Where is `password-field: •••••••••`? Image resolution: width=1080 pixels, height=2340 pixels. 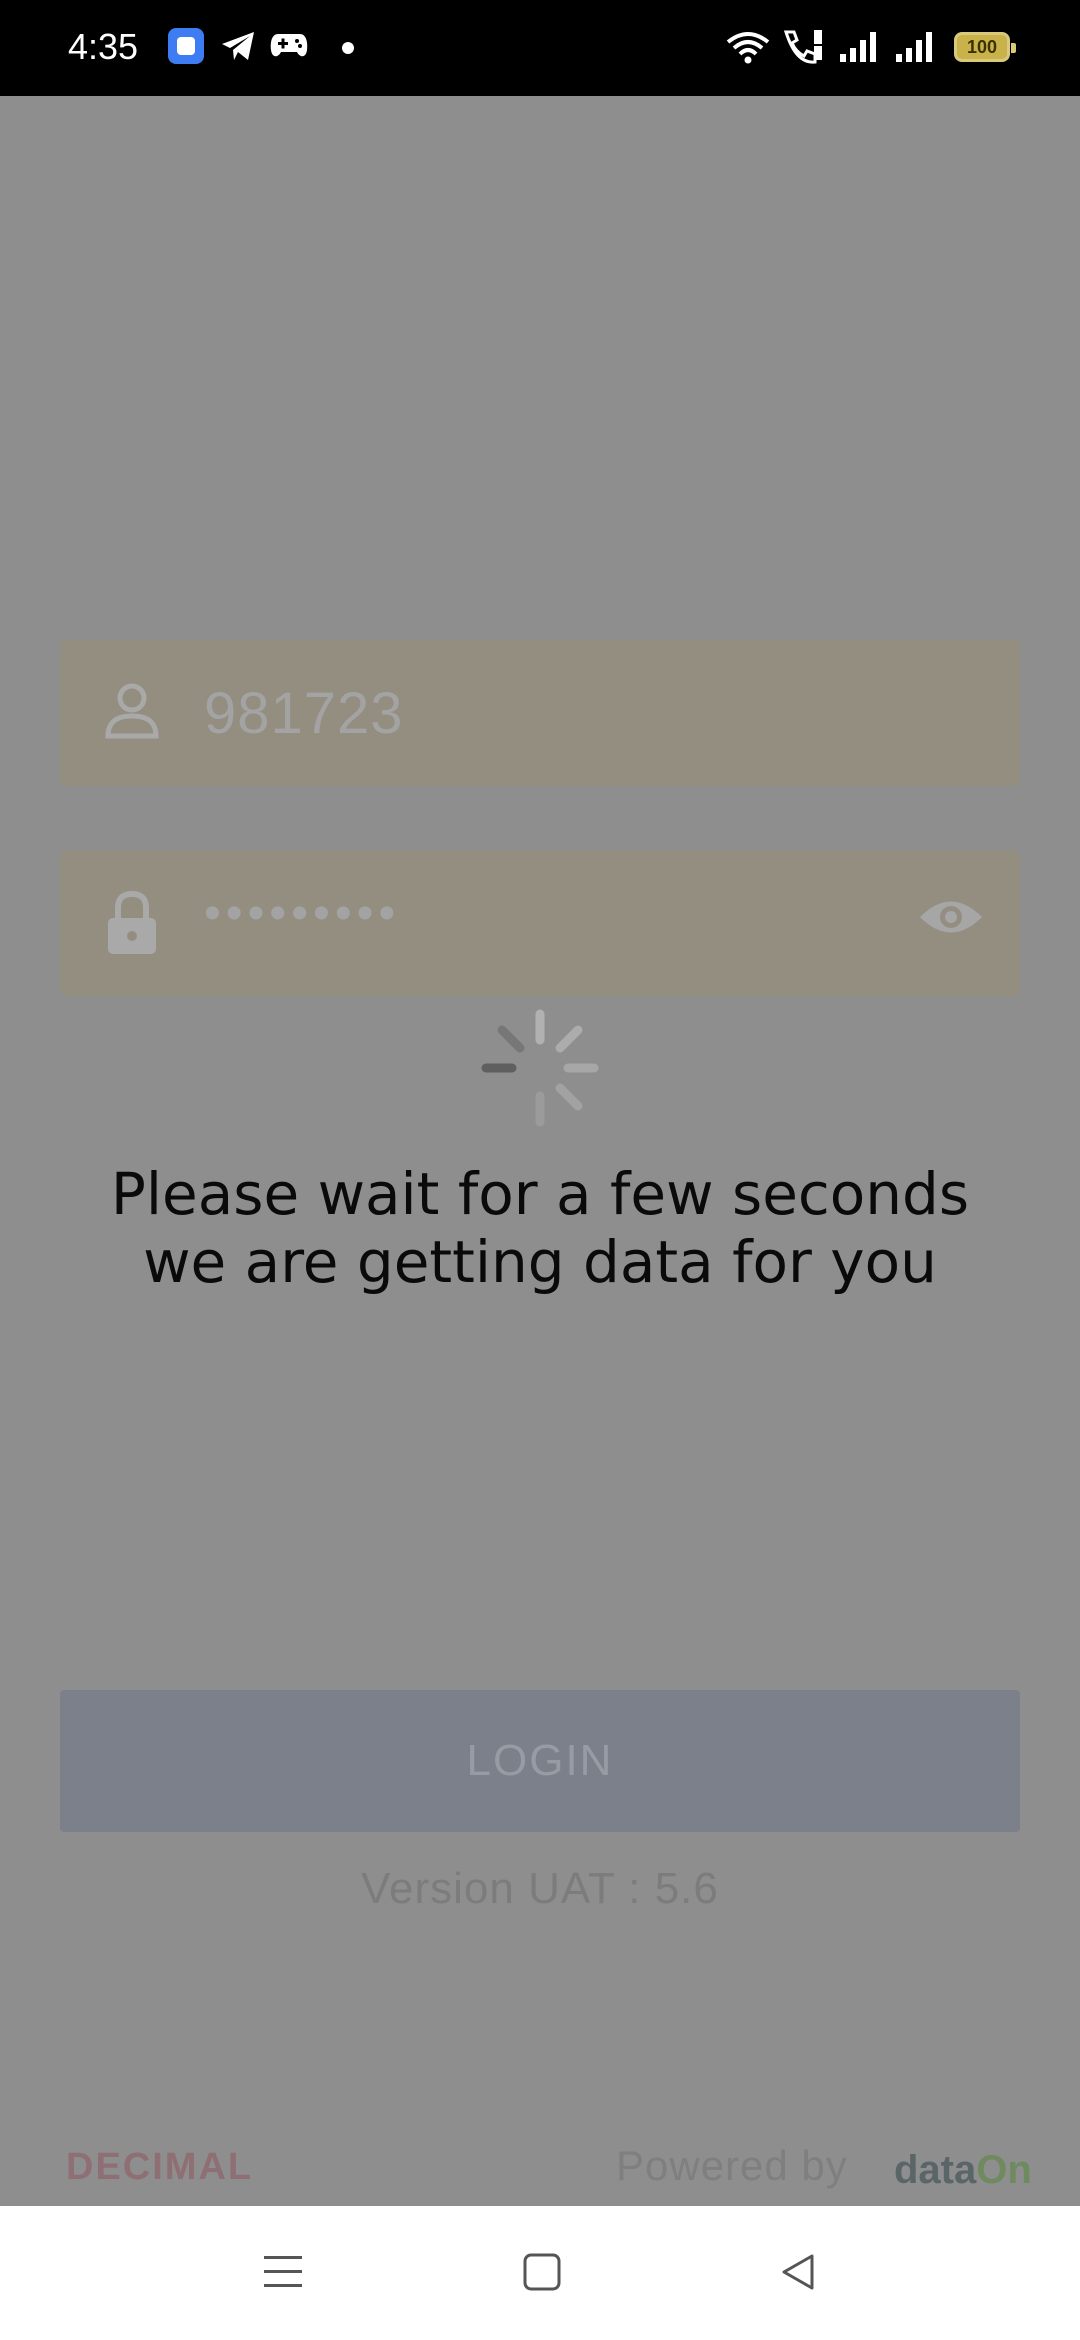 password-field: ••••••••• is located at coordinates (540, 923).